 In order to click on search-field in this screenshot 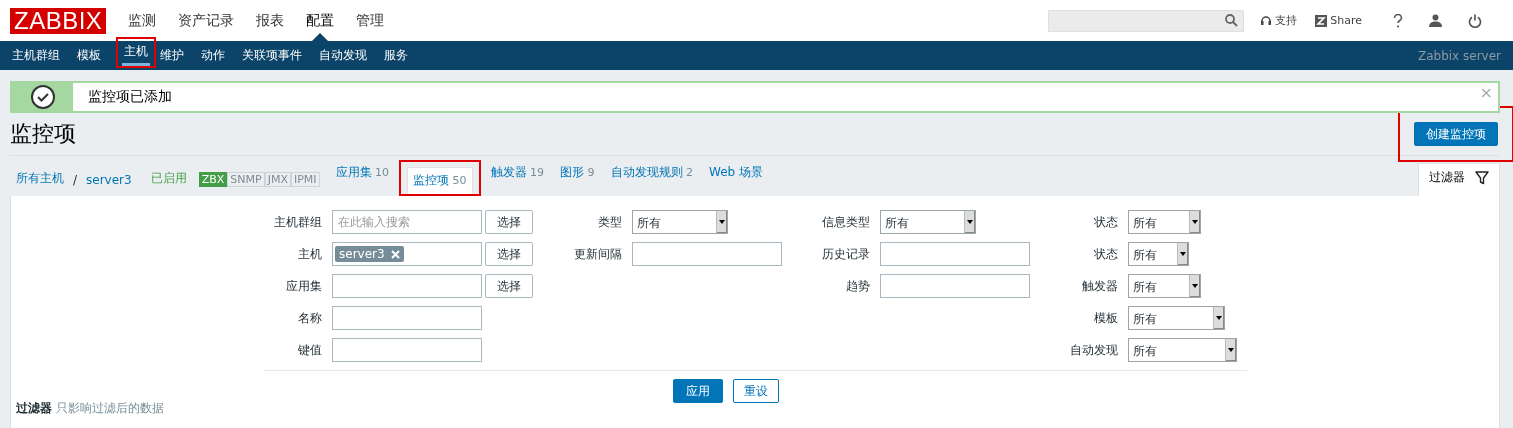, I will do `click(1146, 20)`.